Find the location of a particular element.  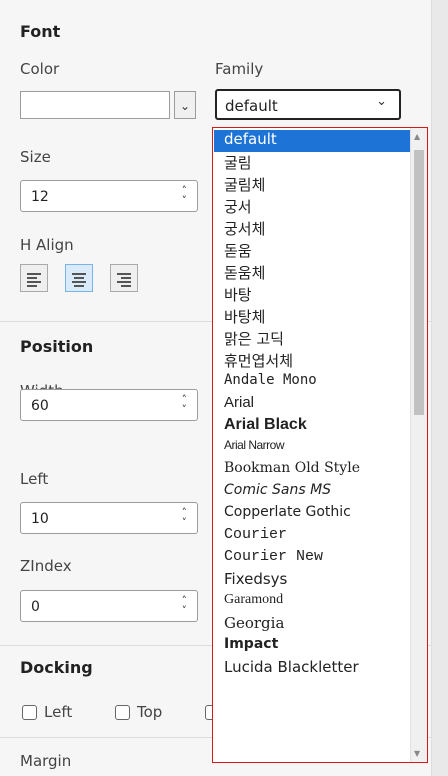

dock-left-label: Left is located at coordinates (58, 712).